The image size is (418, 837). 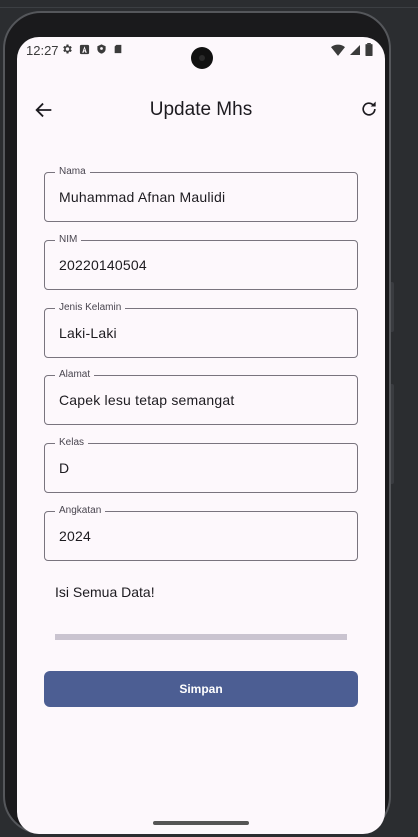 I want to click on battery-icon, so click(x=369, y=49).